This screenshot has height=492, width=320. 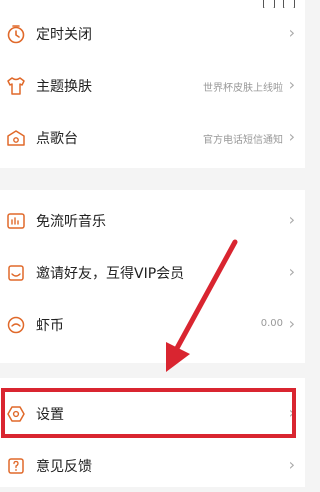 I want to click on annotation-arrow, so click(x=202, y=305).